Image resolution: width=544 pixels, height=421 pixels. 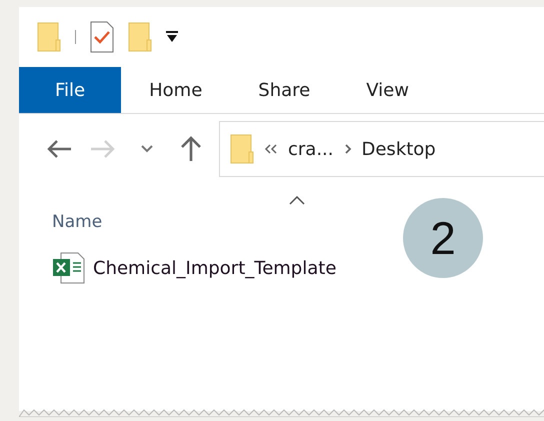 I want to click on properties-icon, so click(x=102, y=37).